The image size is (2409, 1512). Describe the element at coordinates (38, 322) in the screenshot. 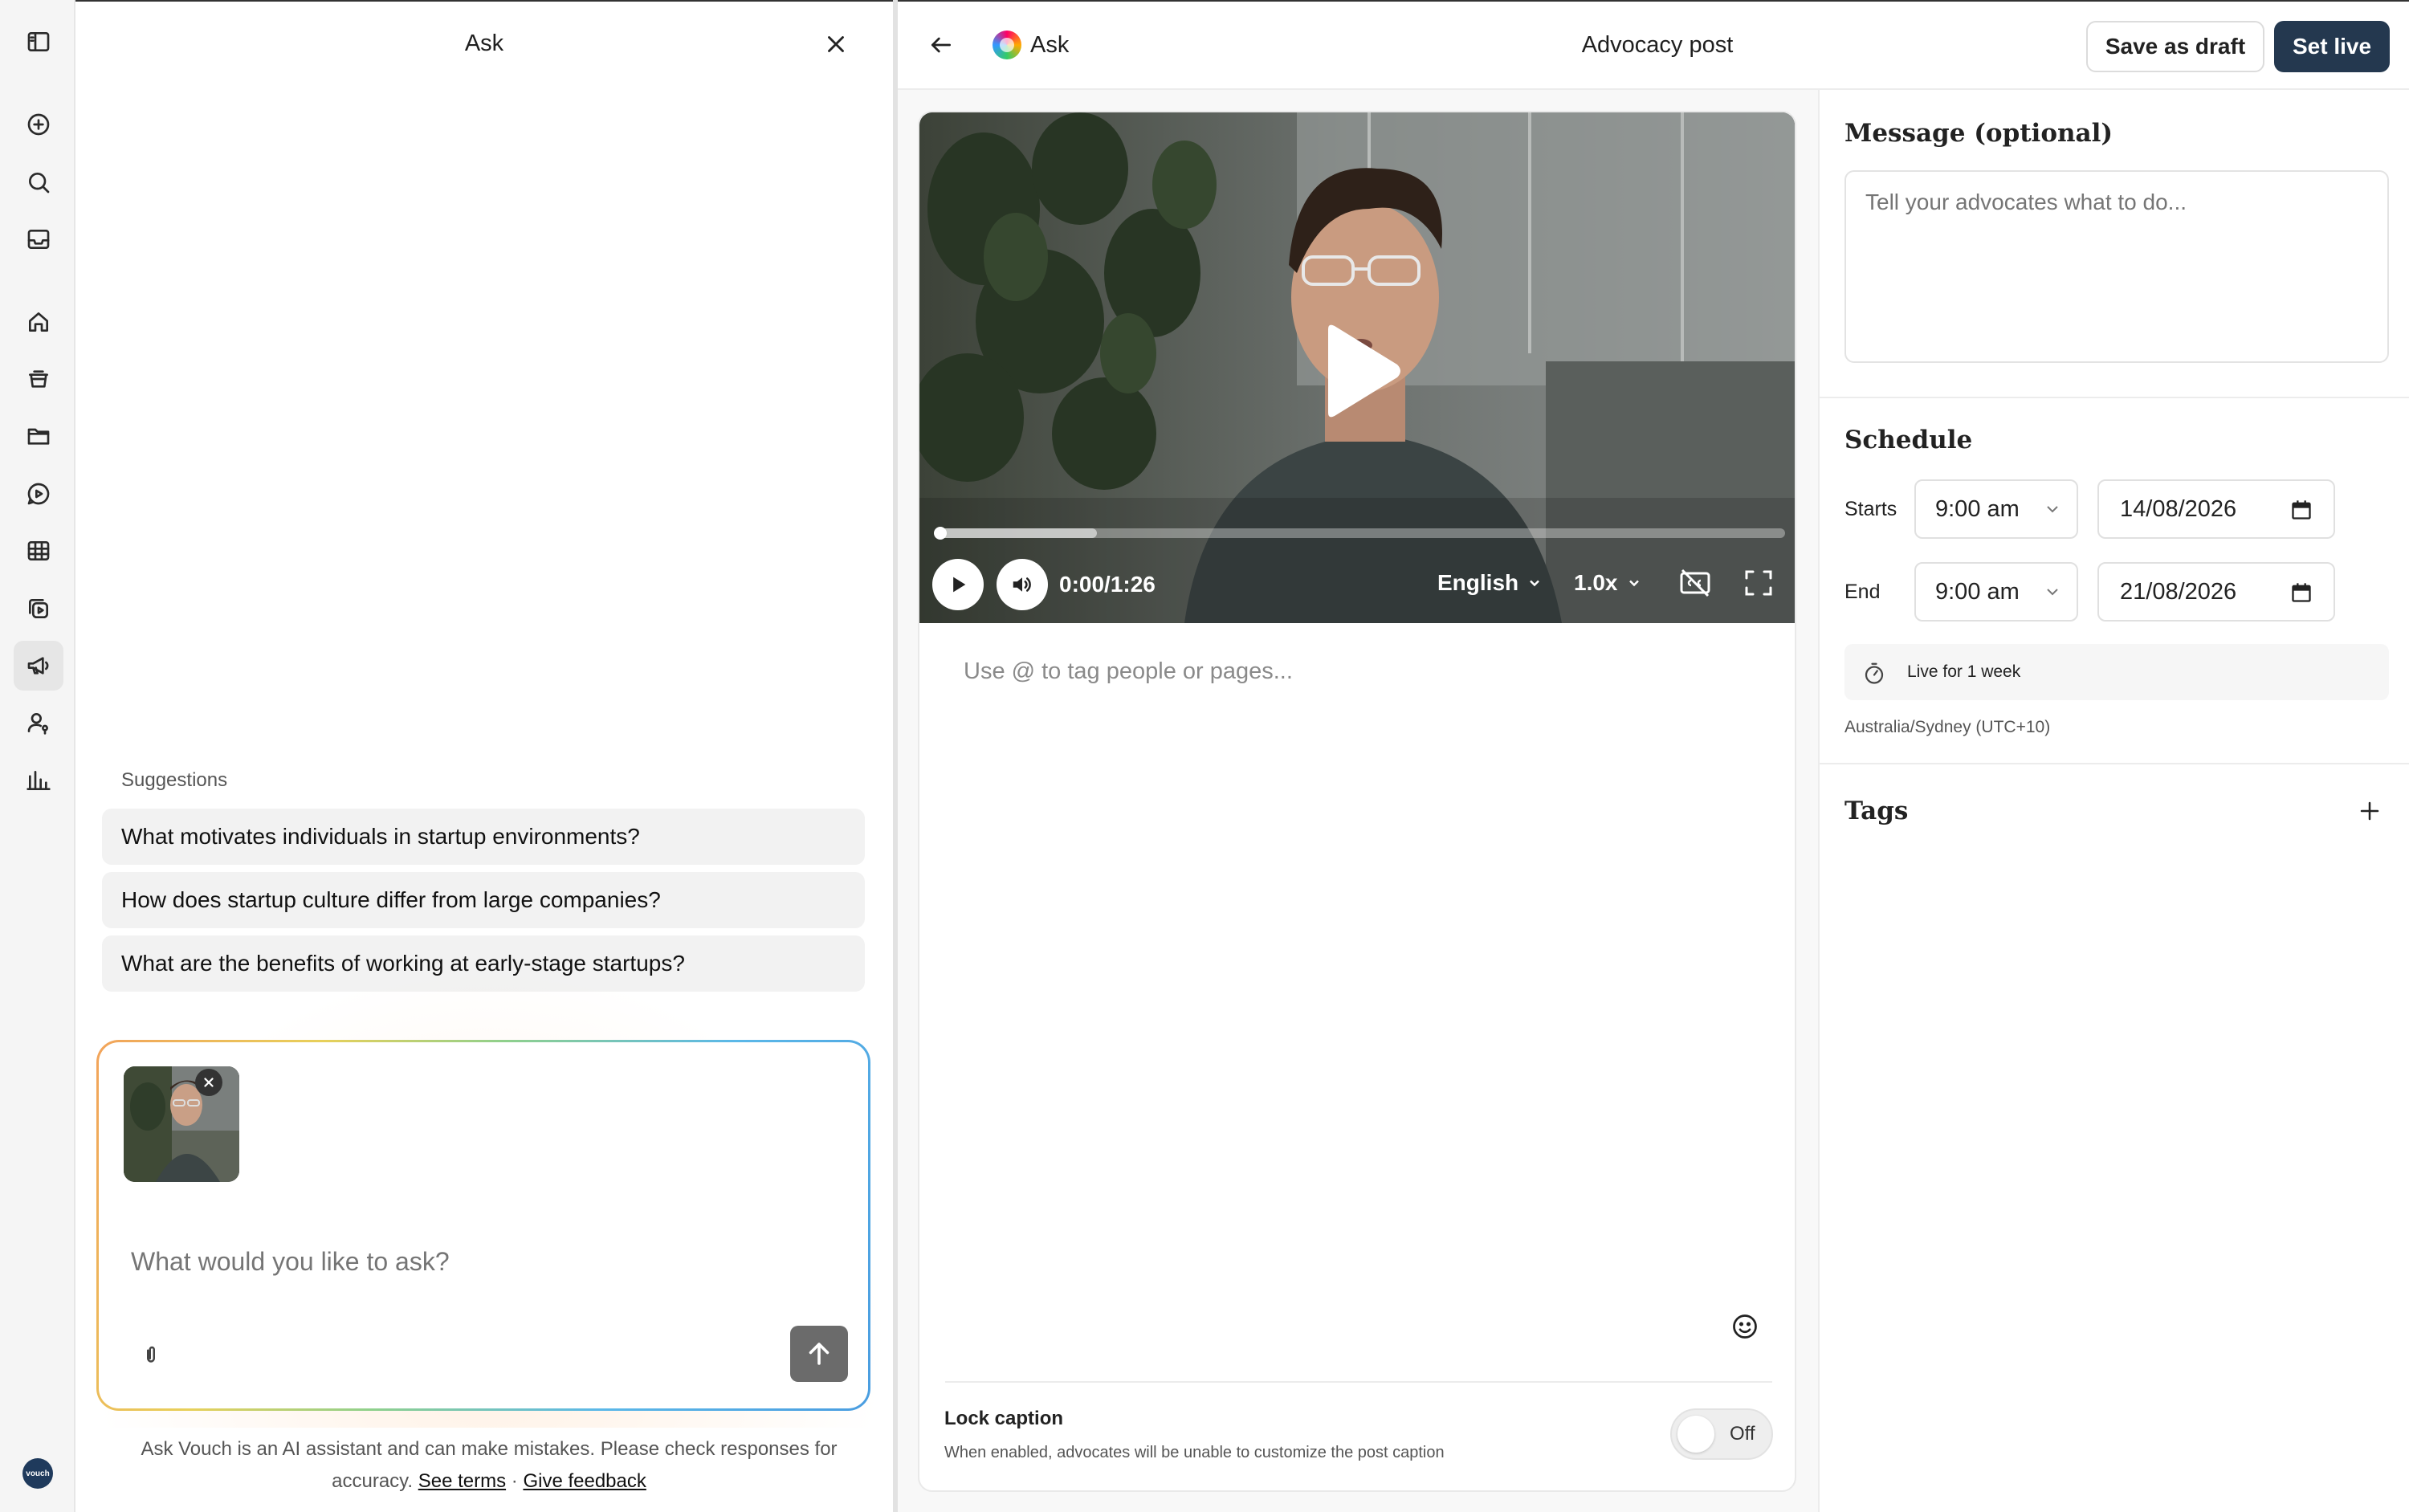

I see `home-icon` at that location.